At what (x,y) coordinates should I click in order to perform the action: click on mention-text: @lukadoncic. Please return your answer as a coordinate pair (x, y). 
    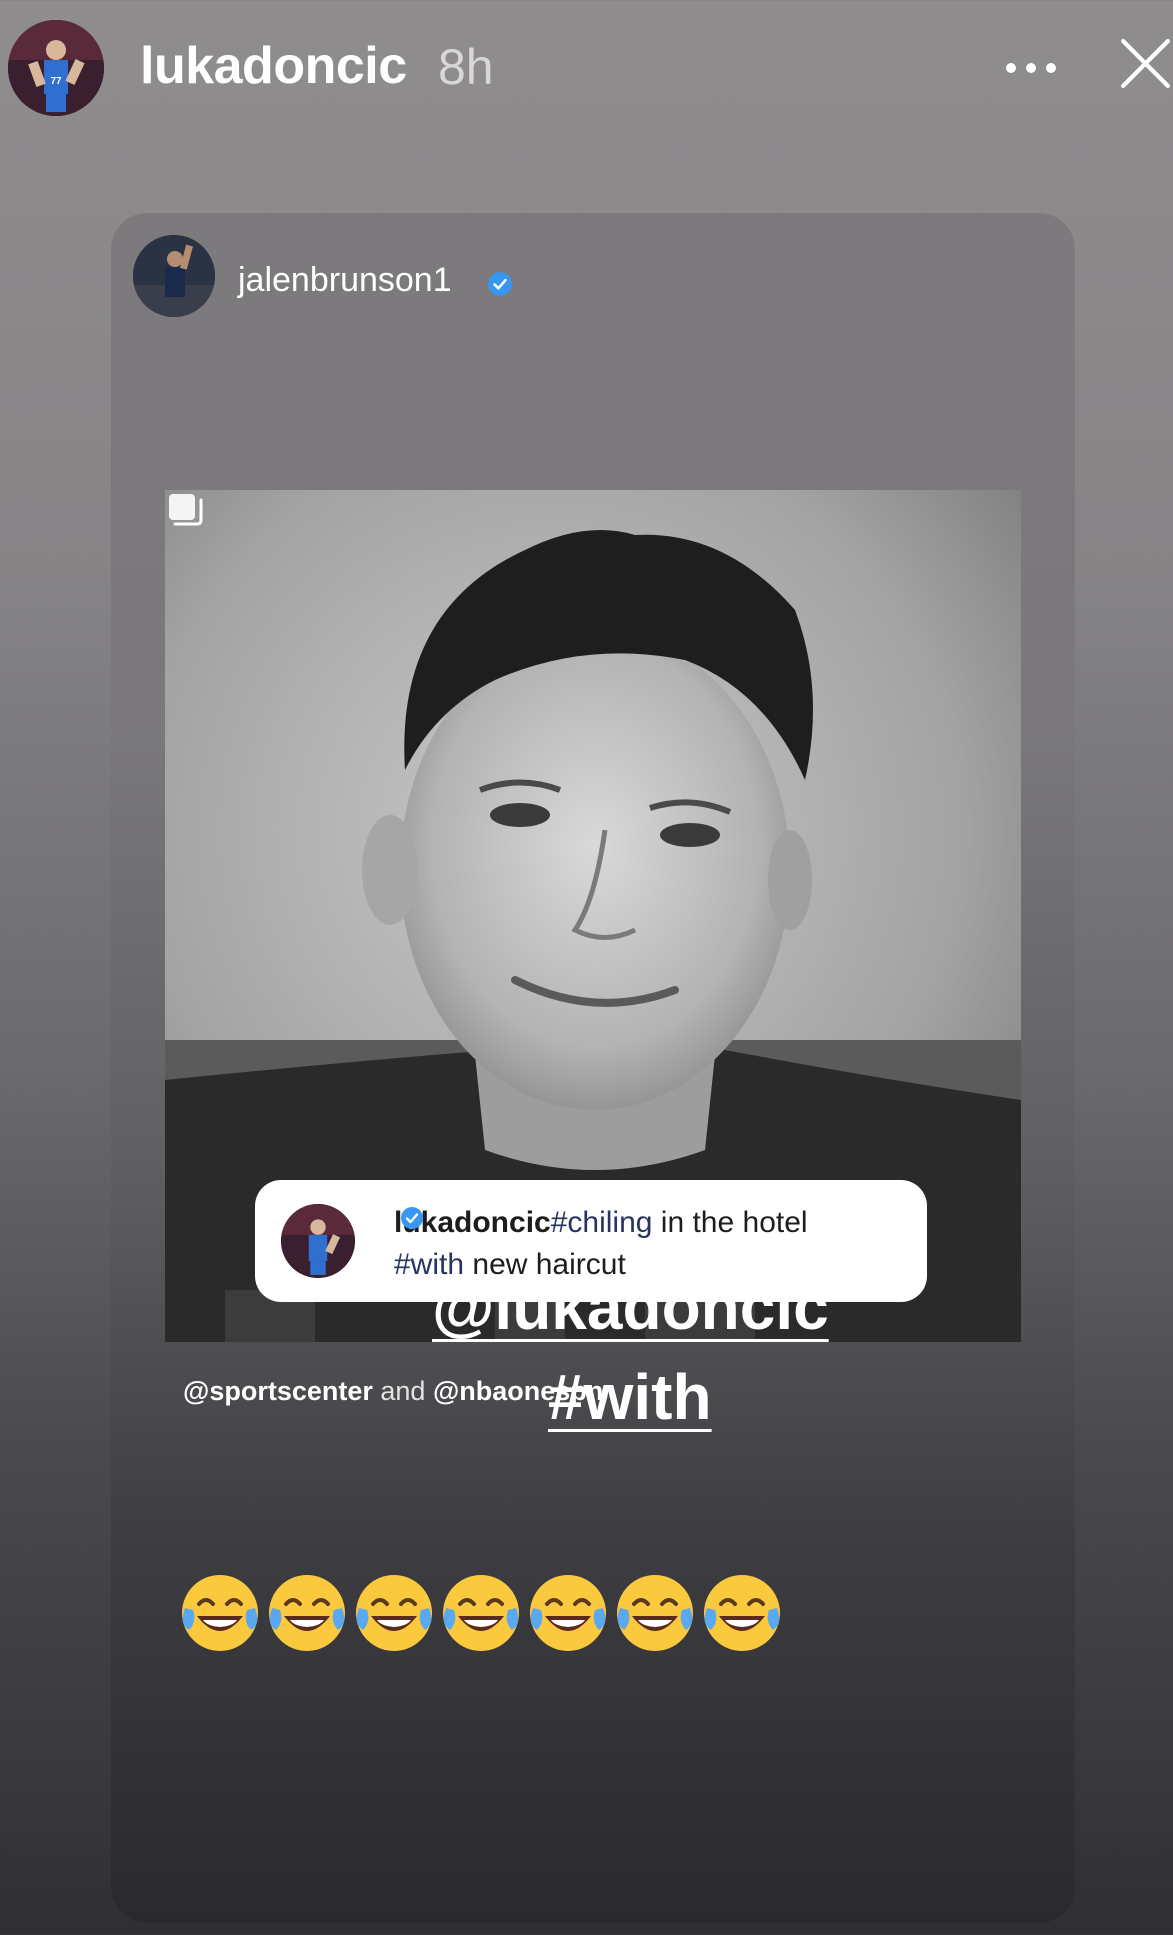
    Looking at the image, I should click on (630, 1307).